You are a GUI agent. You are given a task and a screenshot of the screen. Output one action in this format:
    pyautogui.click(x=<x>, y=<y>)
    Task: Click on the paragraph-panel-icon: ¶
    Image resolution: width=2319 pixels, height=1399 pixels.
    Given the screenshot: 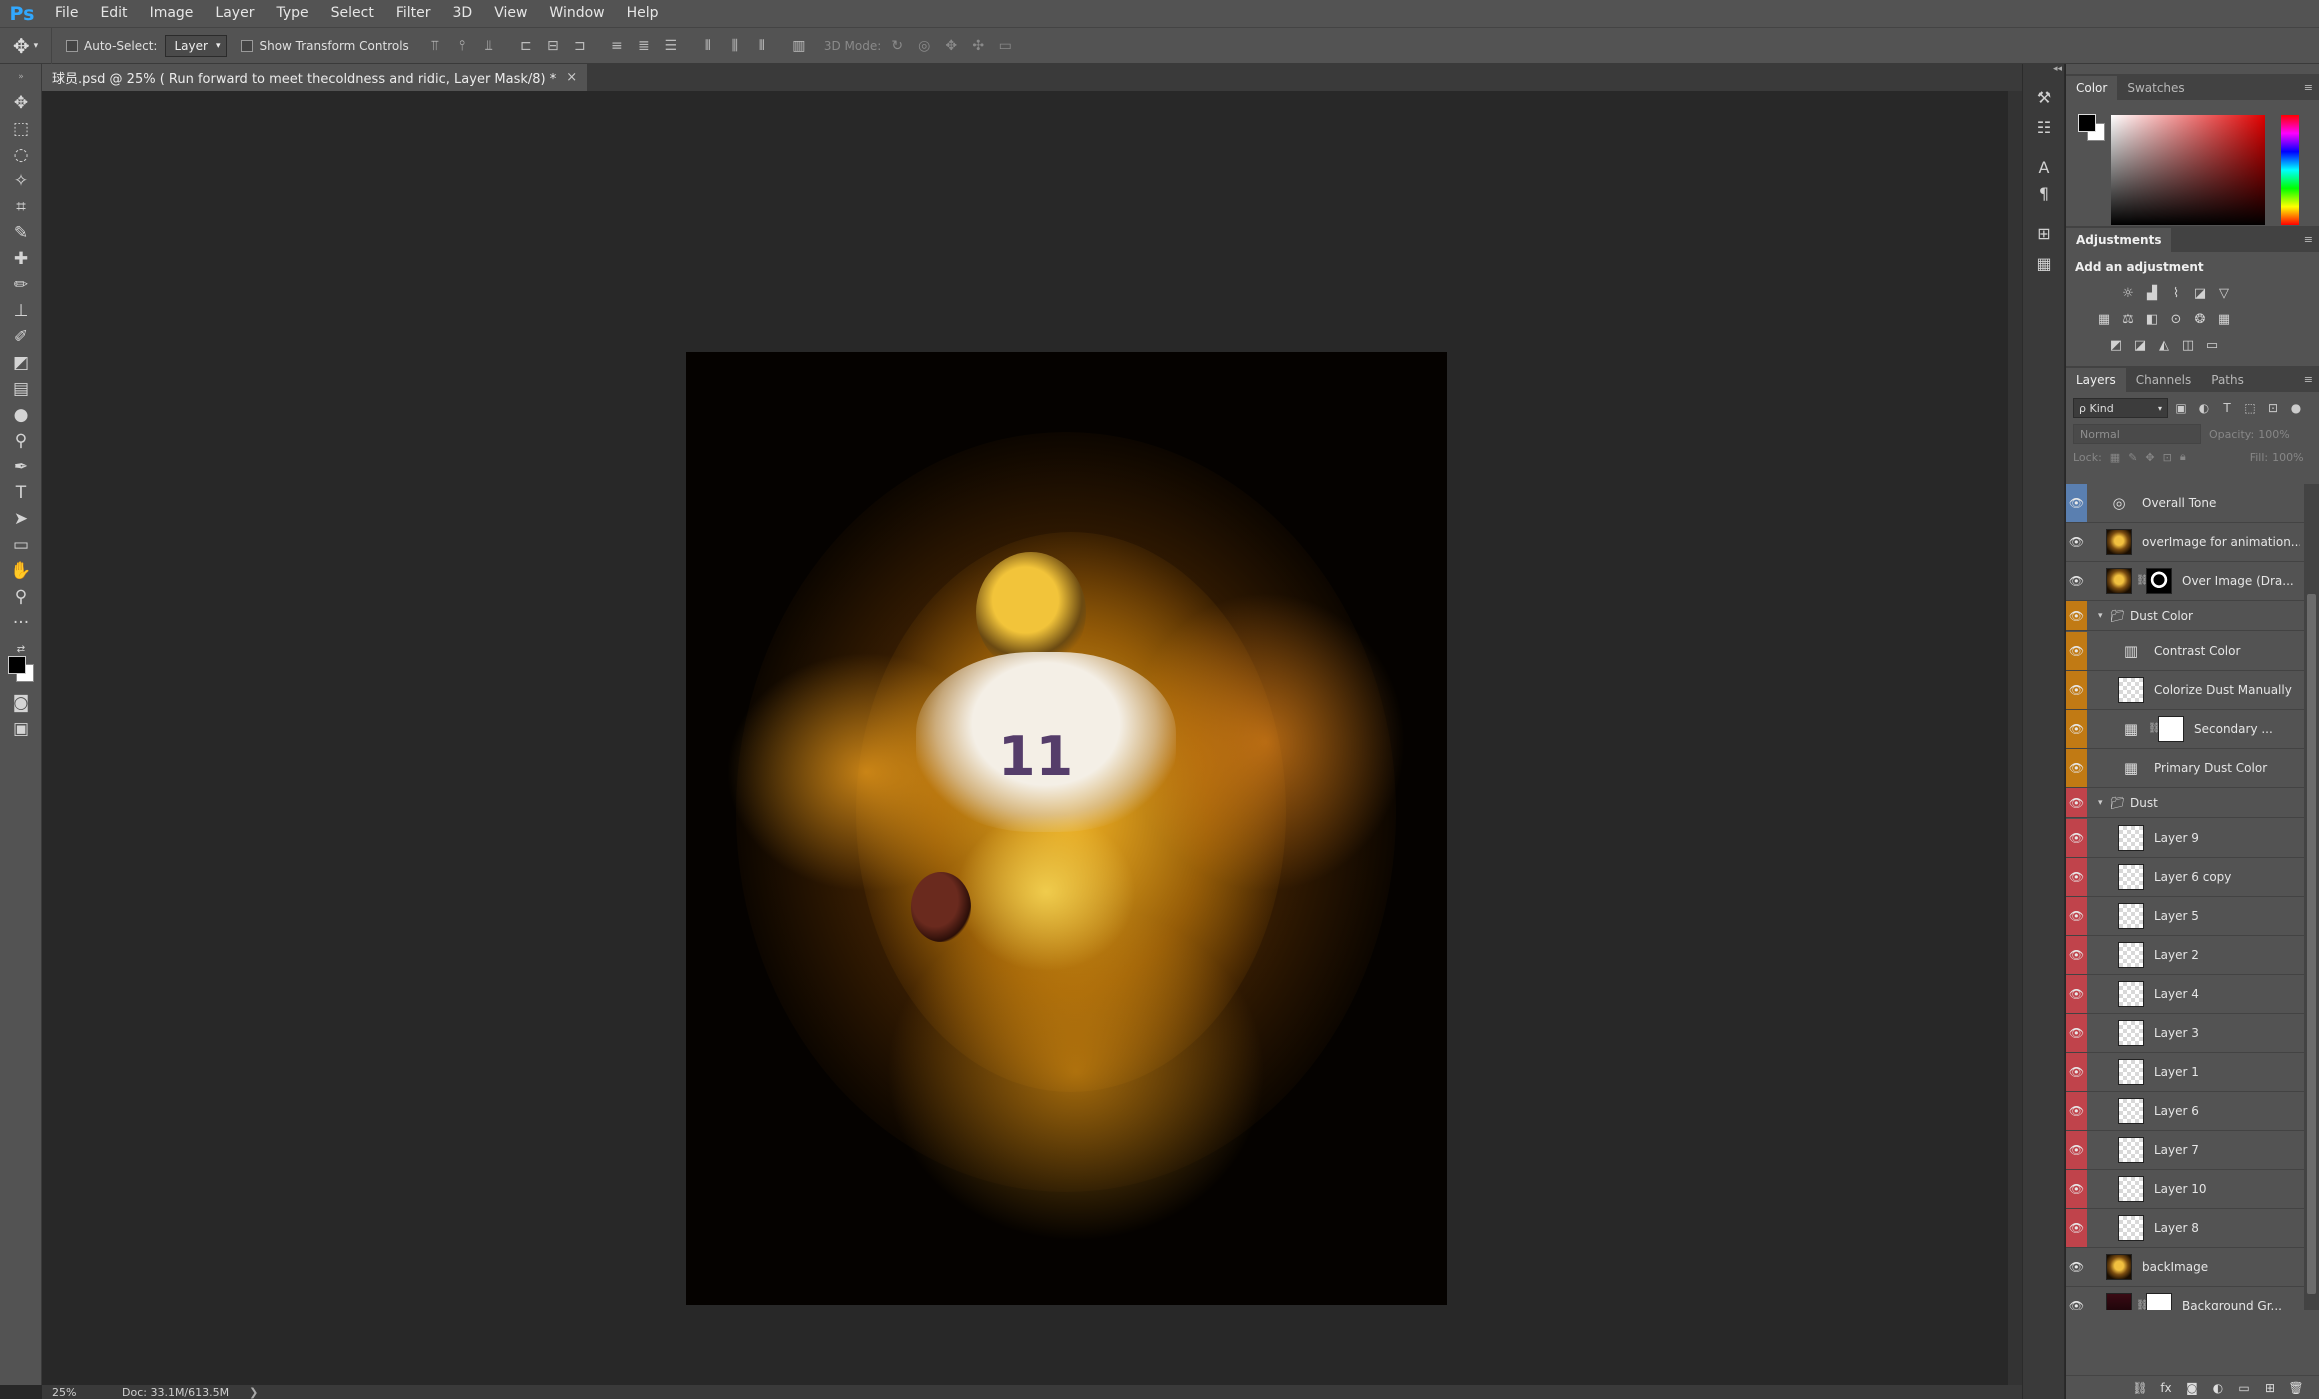 What is the action you would take?
    pyautogui.click(x=2044, y=193)
    